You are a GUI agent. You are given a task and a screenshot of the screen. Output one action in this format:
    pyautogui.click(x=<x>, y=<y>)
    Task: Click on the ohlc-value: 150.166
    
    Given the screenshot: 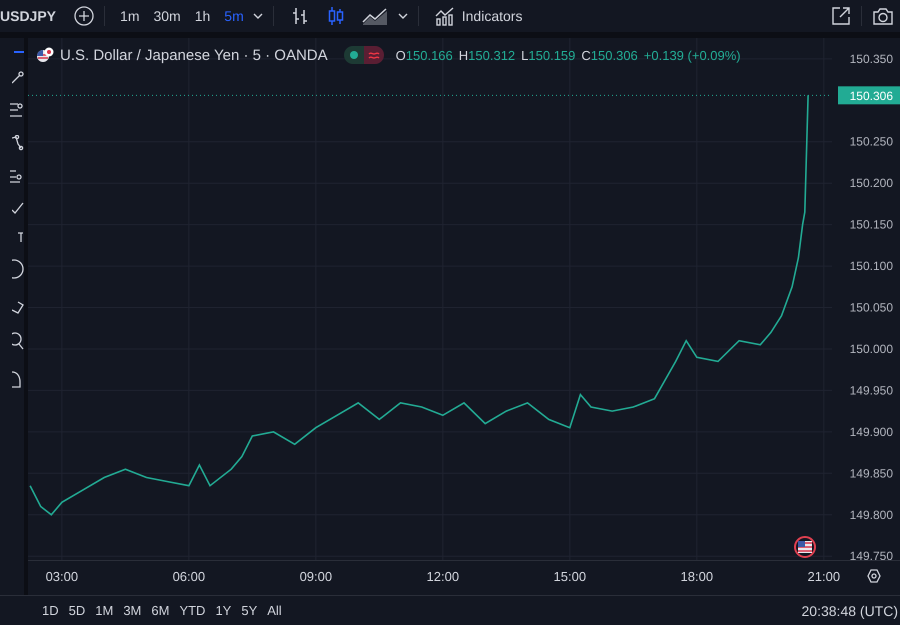 What is the action you would take?
    pyautogui.click(x=429, y=55)
    